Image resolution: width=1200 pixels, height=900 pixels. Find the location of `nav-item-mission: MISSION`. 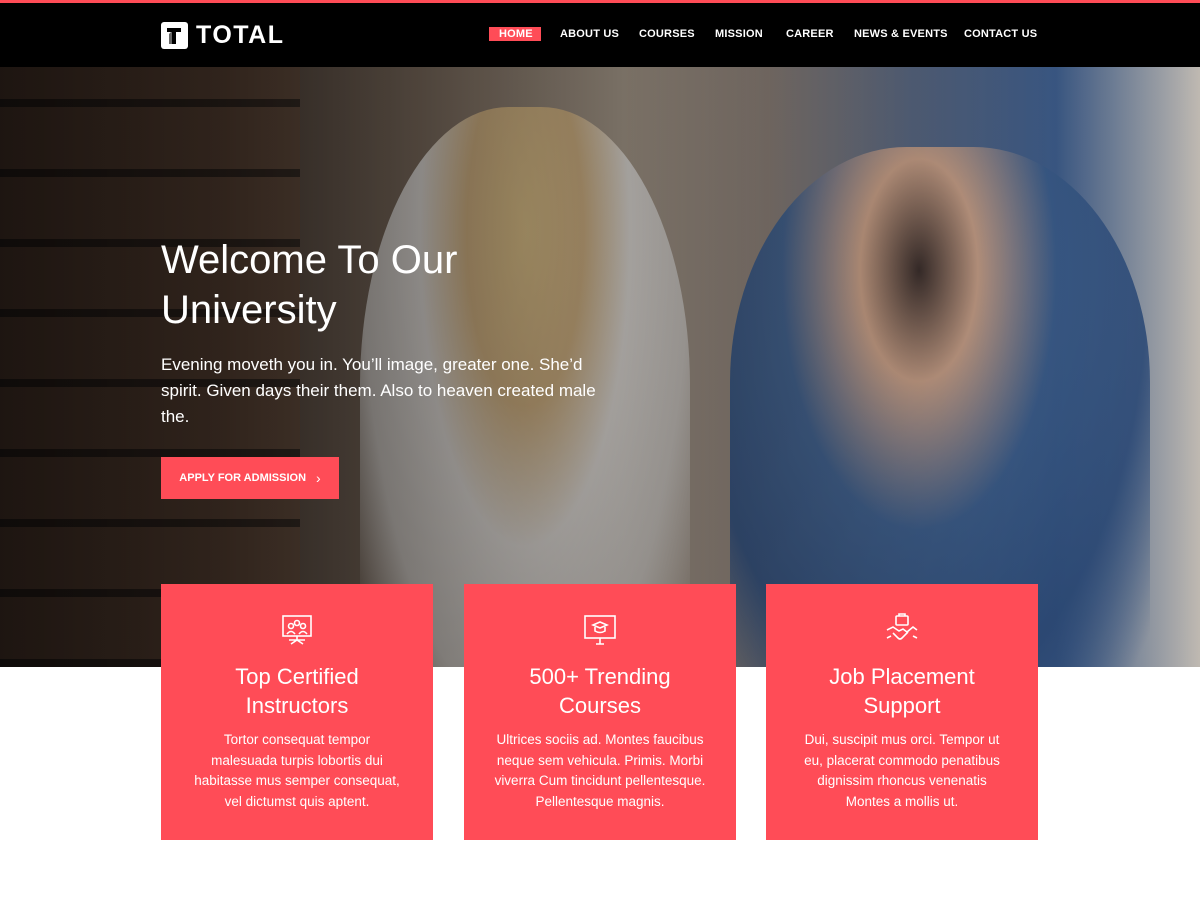

nav-item-mission: MISSION is located at coordinates (739, 34).